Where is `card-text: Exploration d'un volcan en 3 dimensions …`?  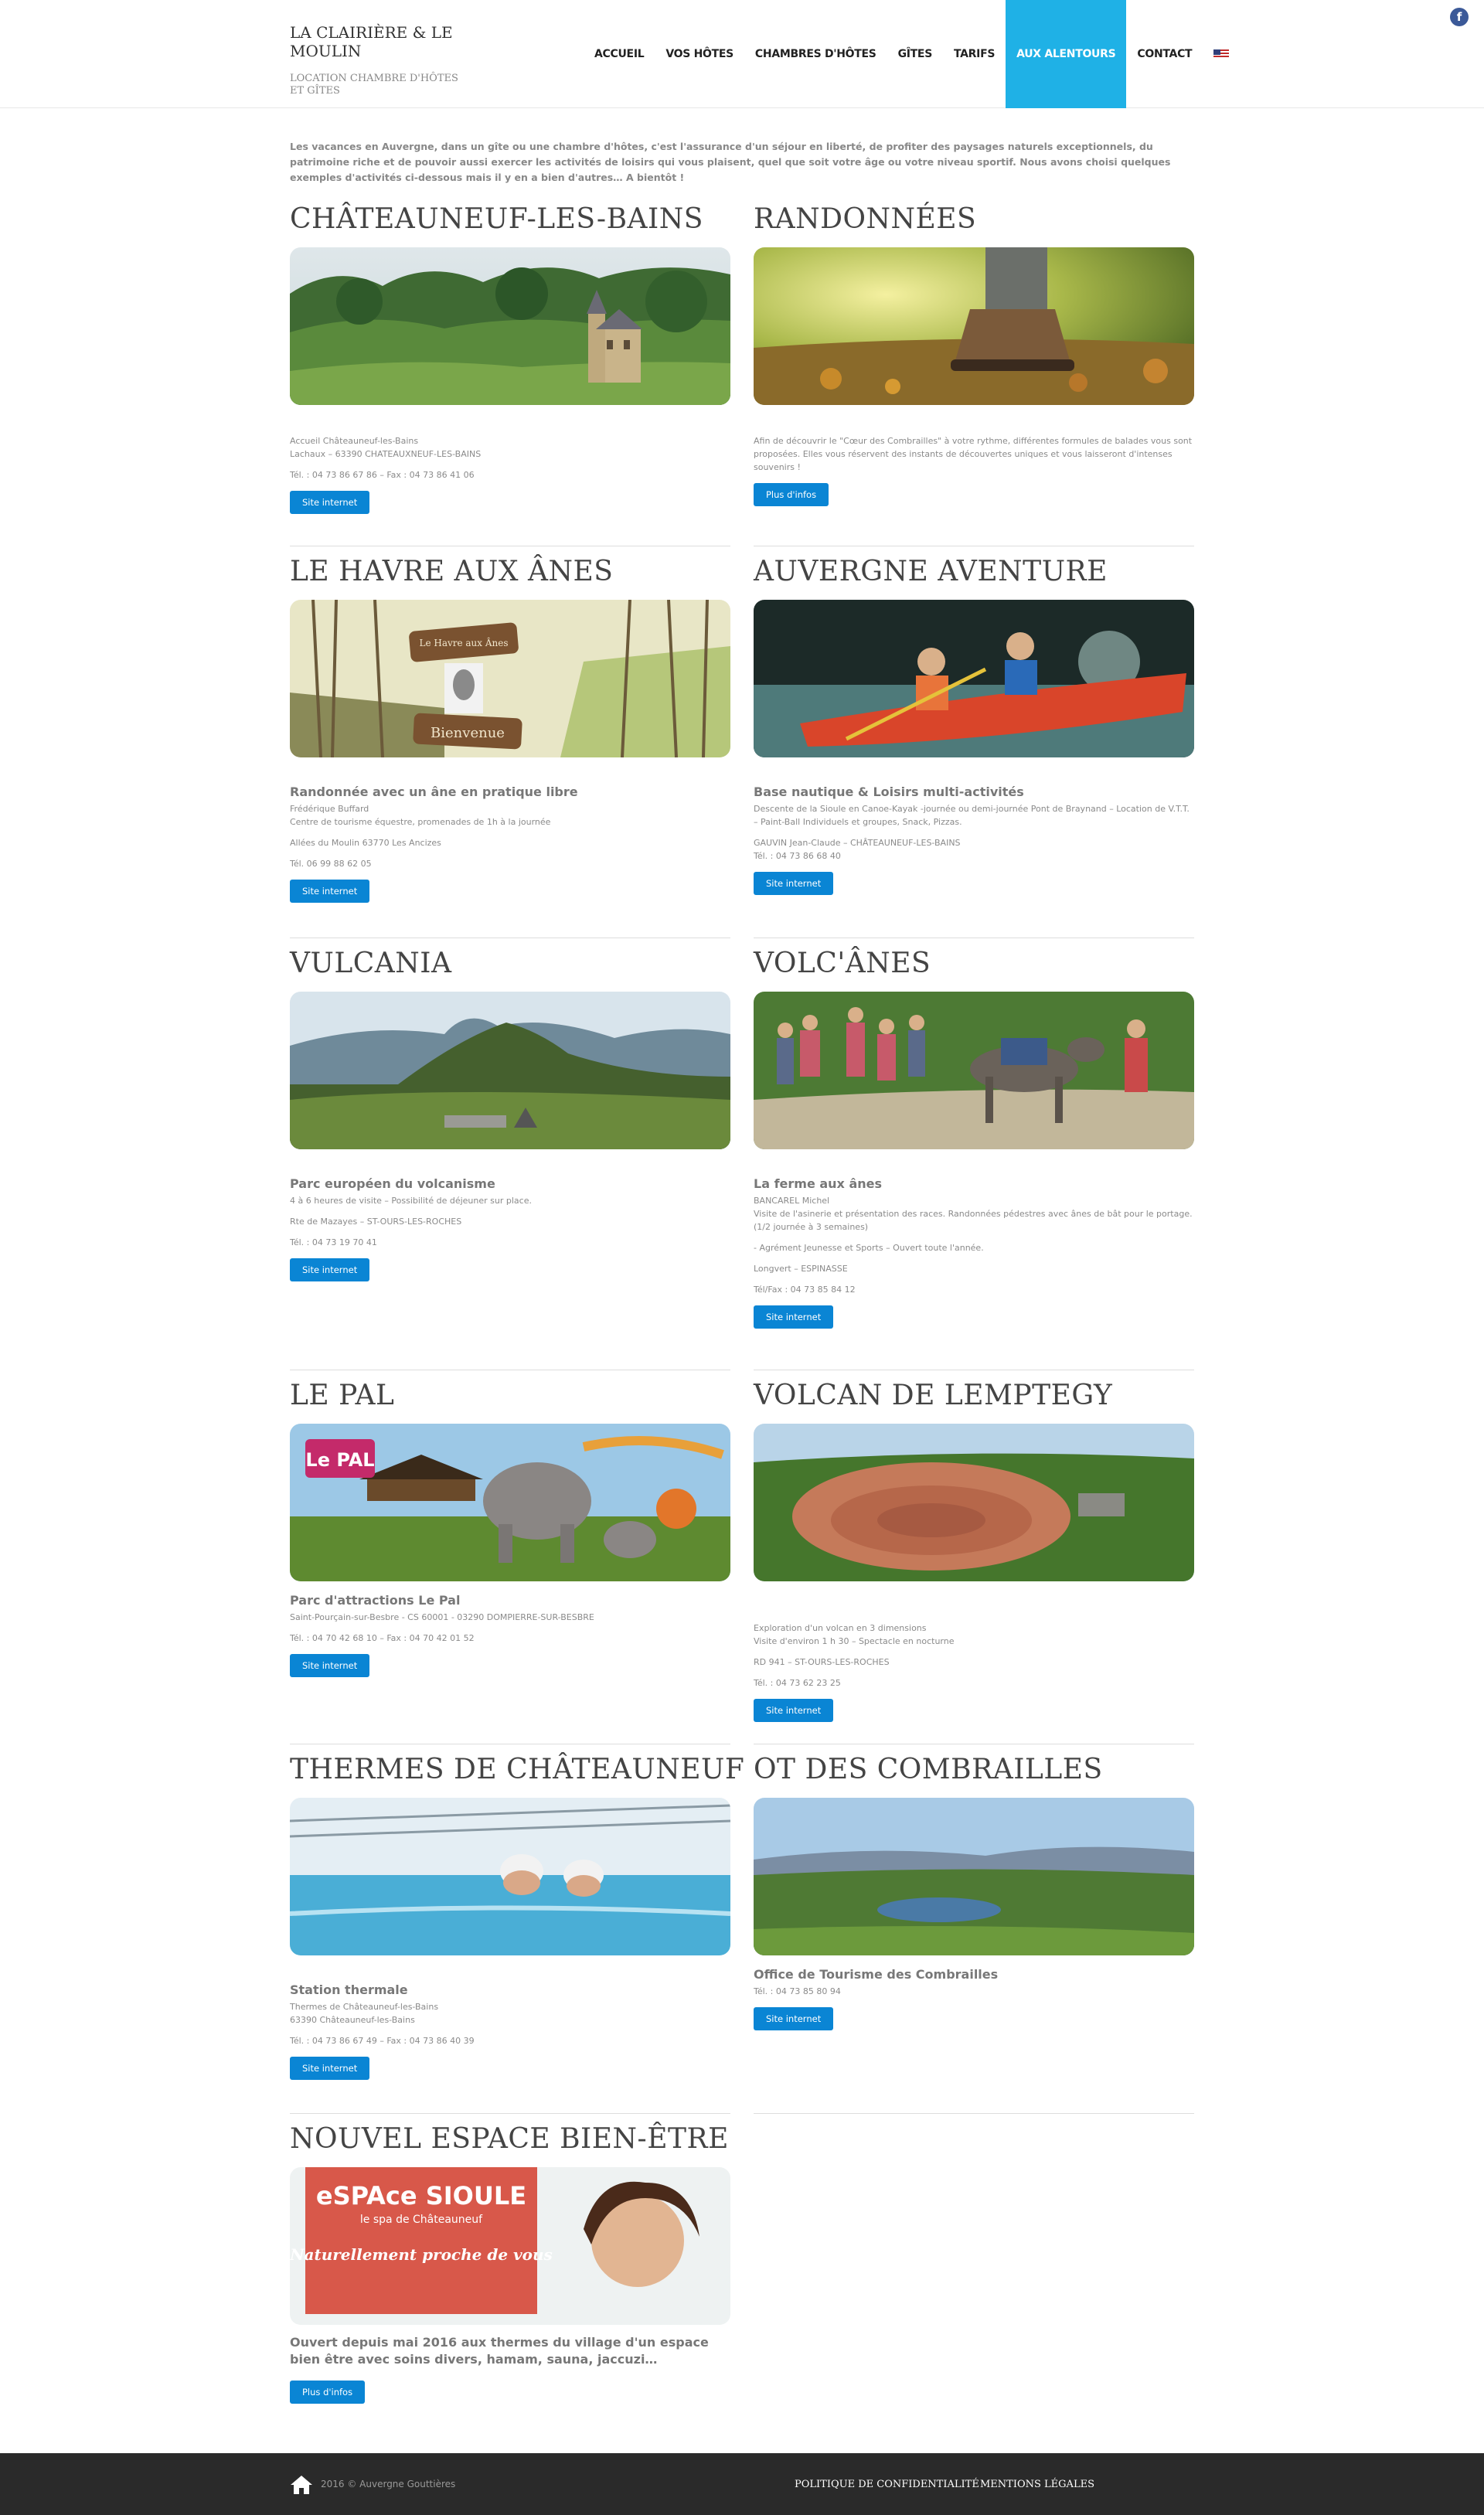
card-text: Exploration d'un volcan en 3 dimensions … is located at coordinates (854, 1634).